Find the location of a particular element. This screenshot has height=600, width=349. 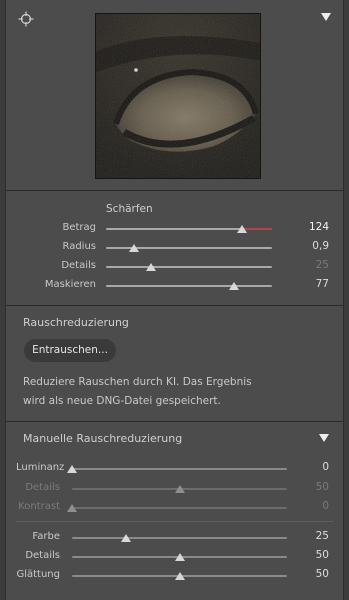

slider-label: Luminanz is located at coordinates (40, 467).